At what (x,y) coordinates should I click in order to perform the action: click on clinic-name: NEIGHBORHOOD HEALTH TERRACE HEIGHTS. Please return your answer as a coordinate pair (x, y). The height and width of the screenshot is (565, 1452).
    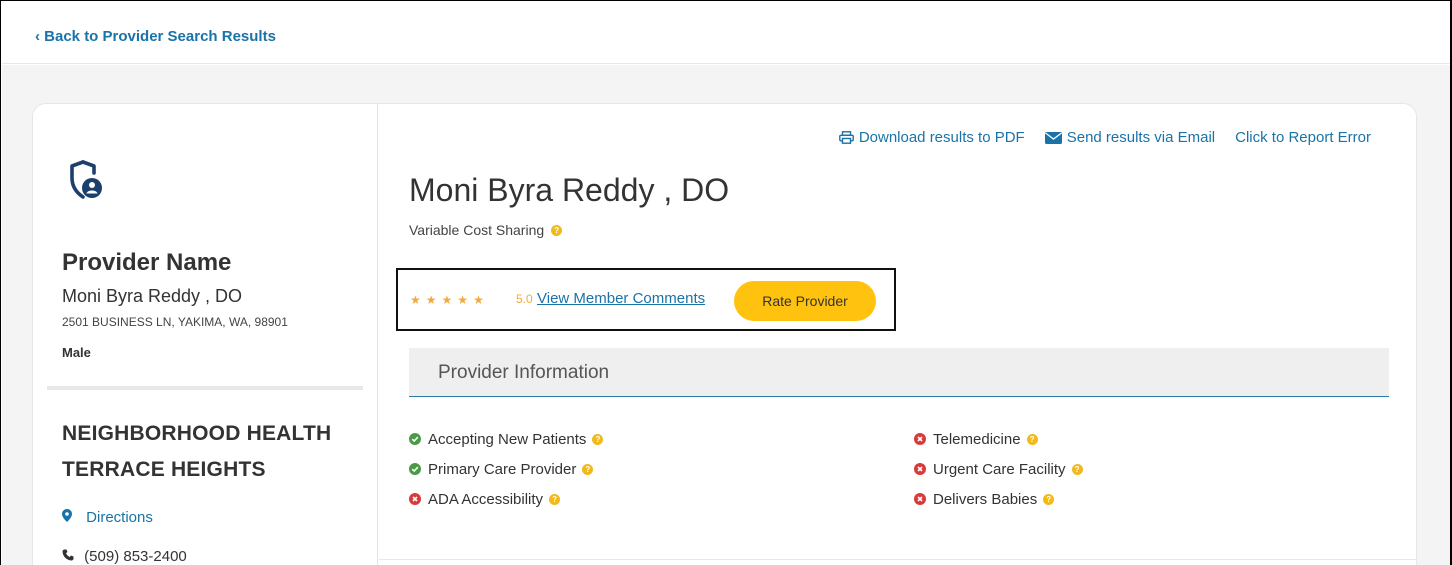
    Looking at the image, I should click on (197, 451).